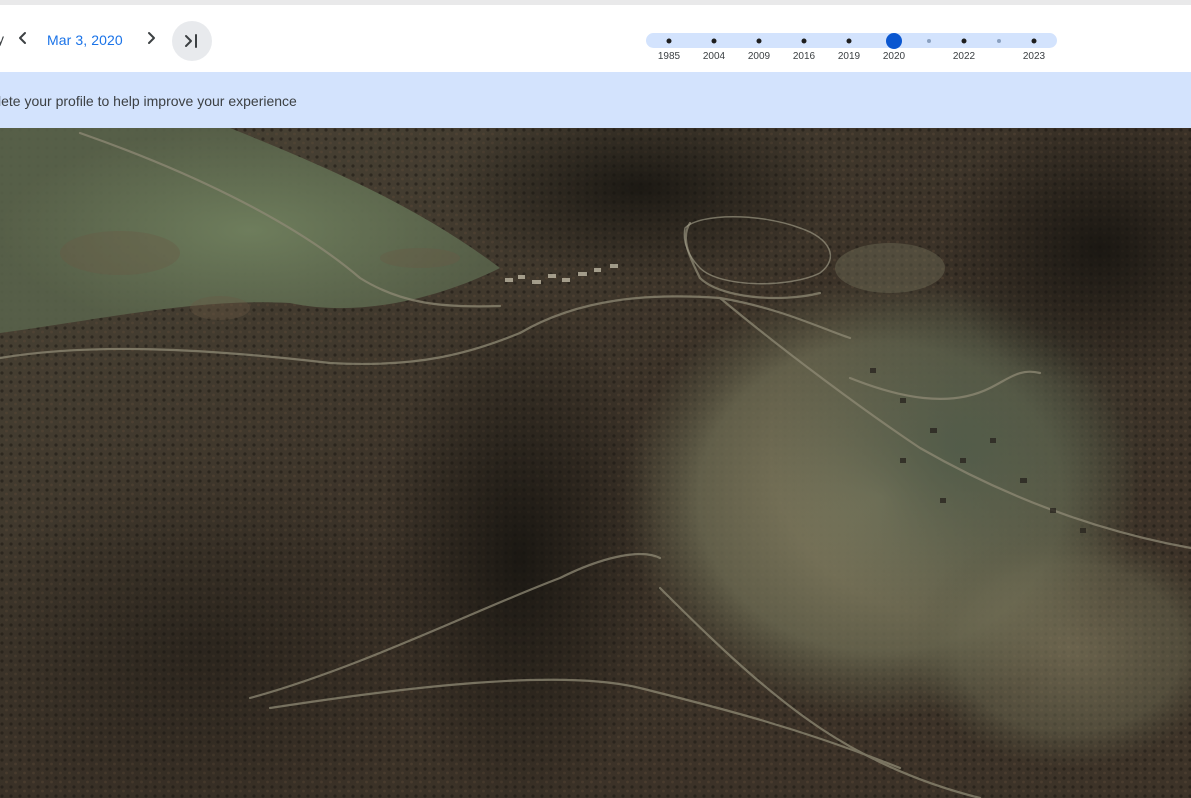 The height and width of the screenshot is (798, 1191). I want to click on timeline-label: 2022, so click(964, 56).